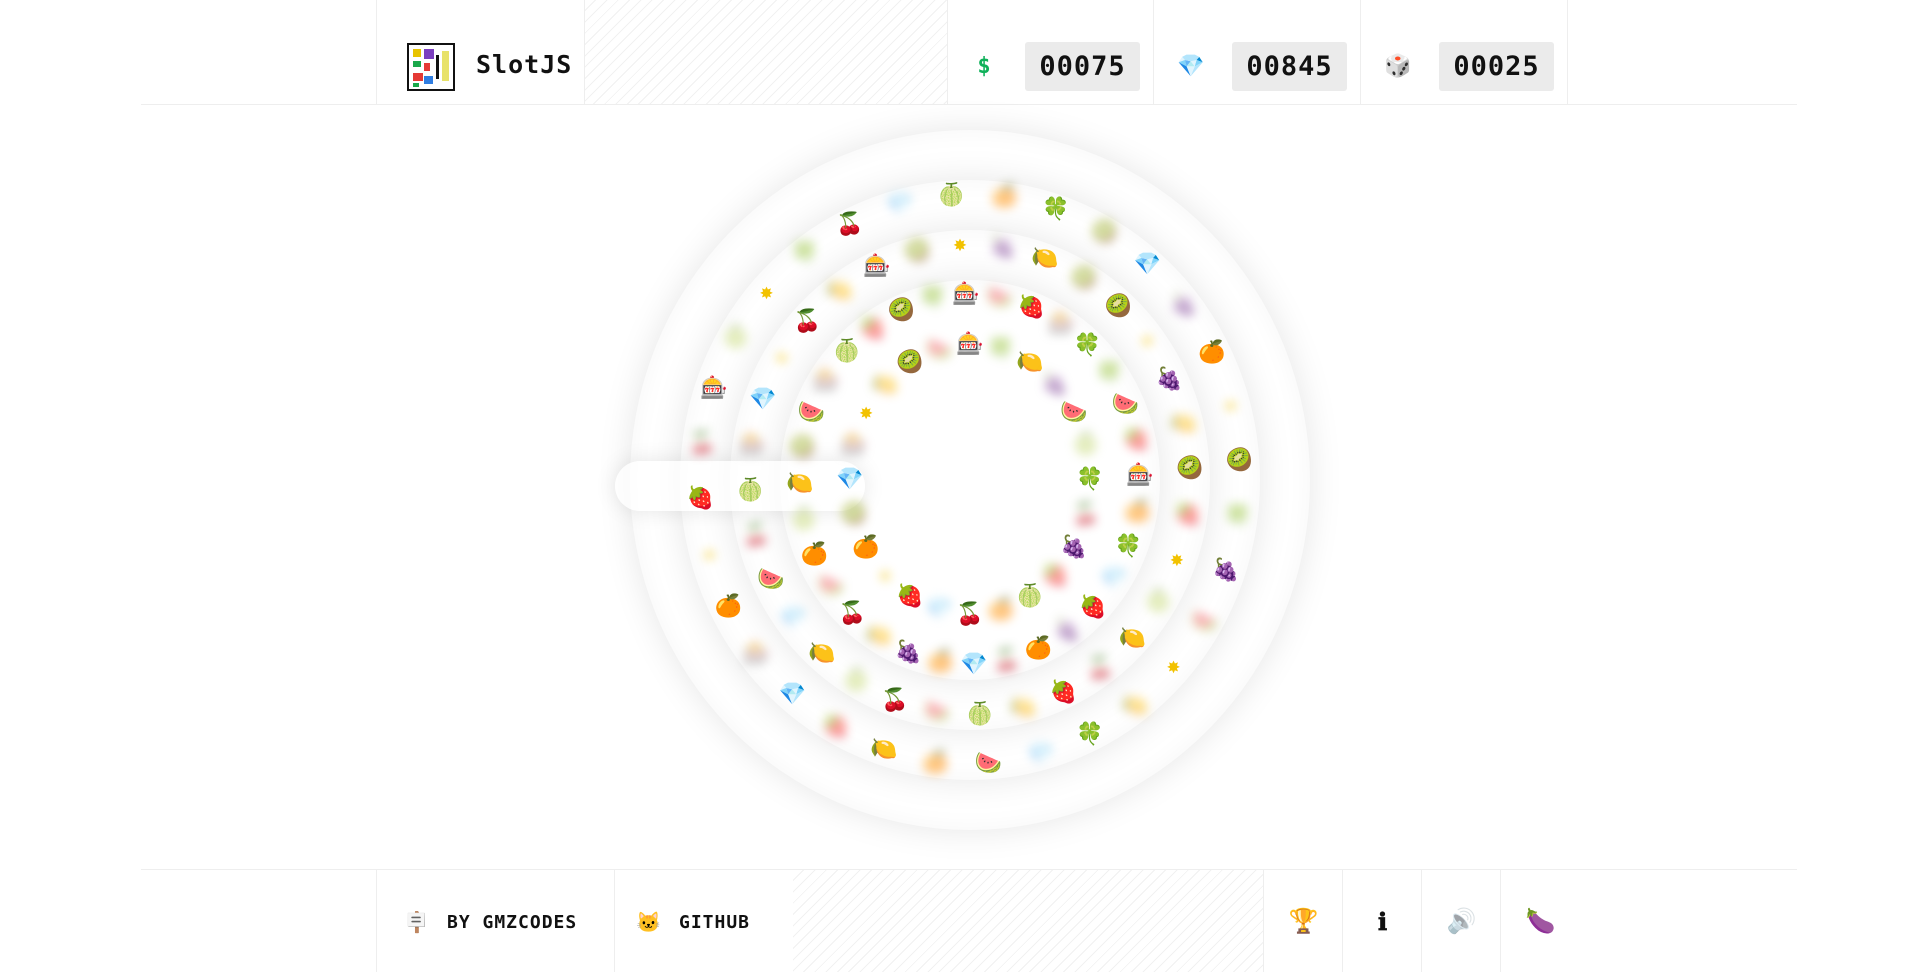  I want to click on info-button: ℹ, so click(1382, 921).